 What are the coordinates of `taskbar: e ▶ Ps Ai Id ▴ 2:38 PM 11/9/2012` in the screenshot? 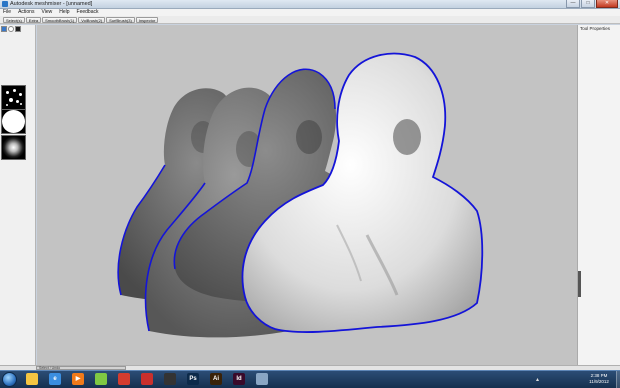 It's located at (310, 379).